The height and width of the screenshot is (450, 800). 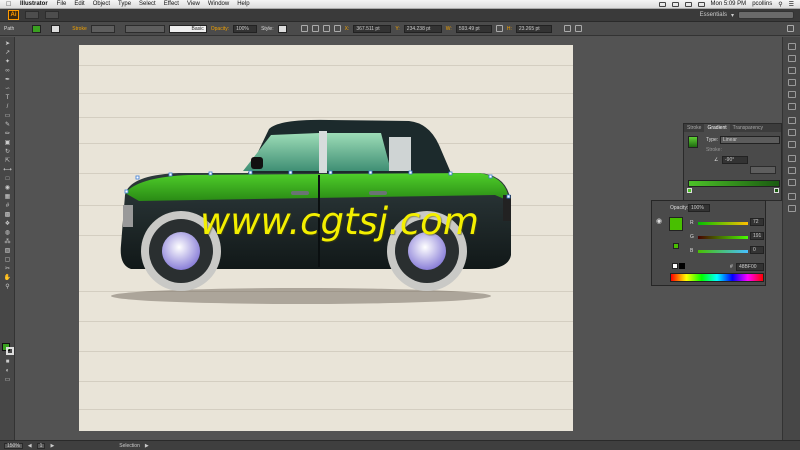 What do you see at coordinates (7, 260) in the screenshot?
I see `artboard-tool-icon: ▢` at bounding box center [7, 260].